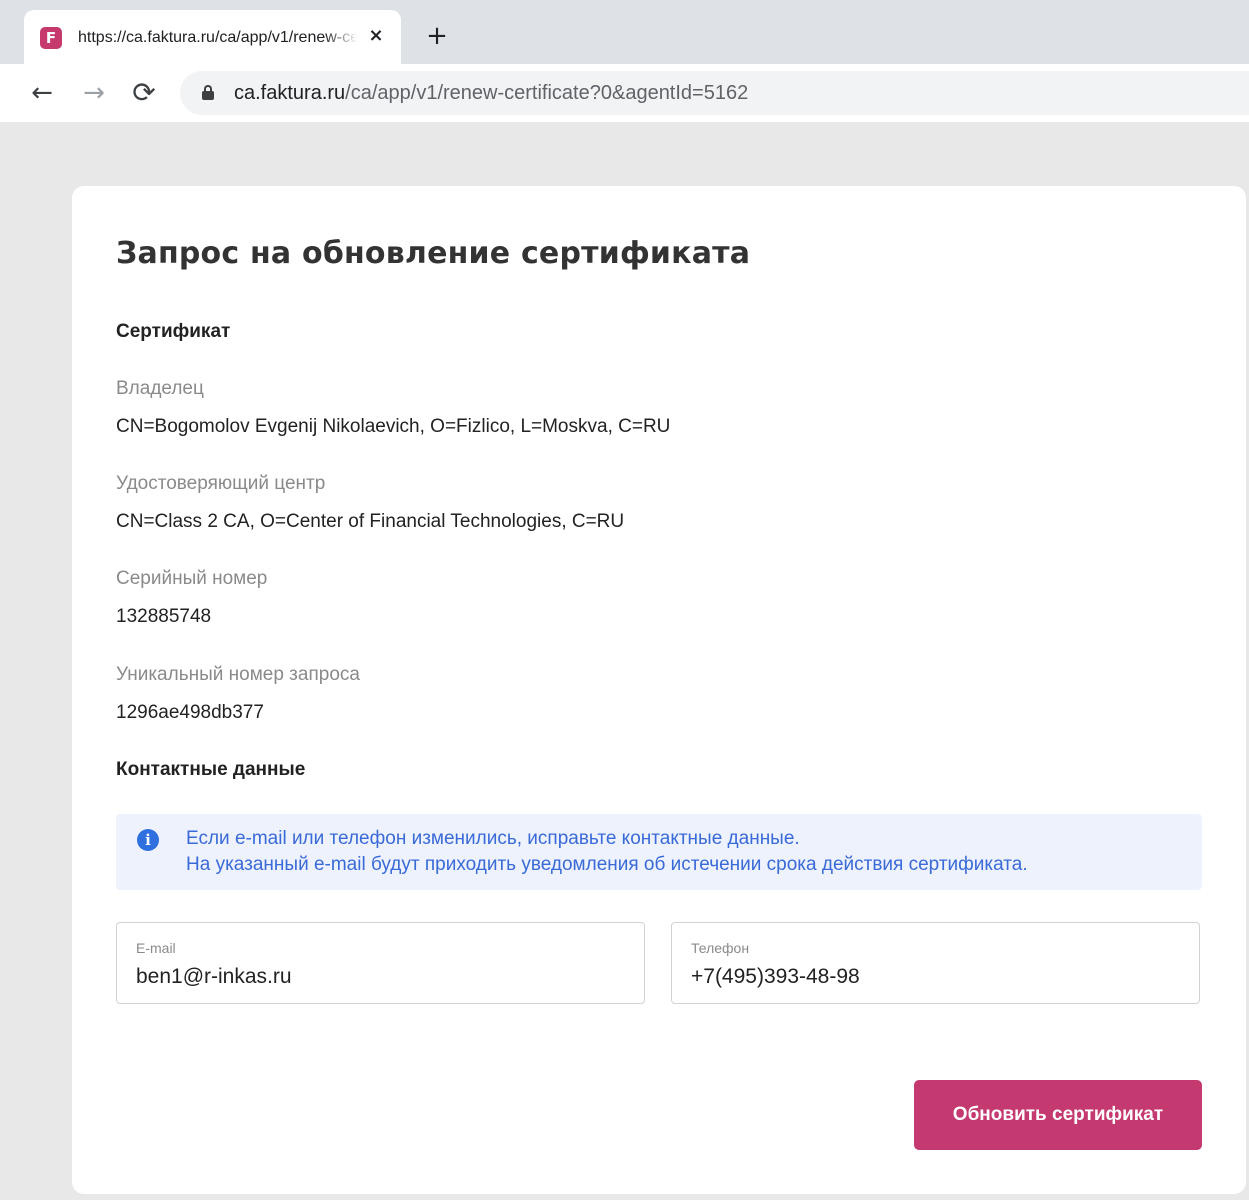  What do you see at coordinates (190, 712) in the screenshot?
I see `request-id-value: 1296ae498db377` at bounding box center [190, 712].